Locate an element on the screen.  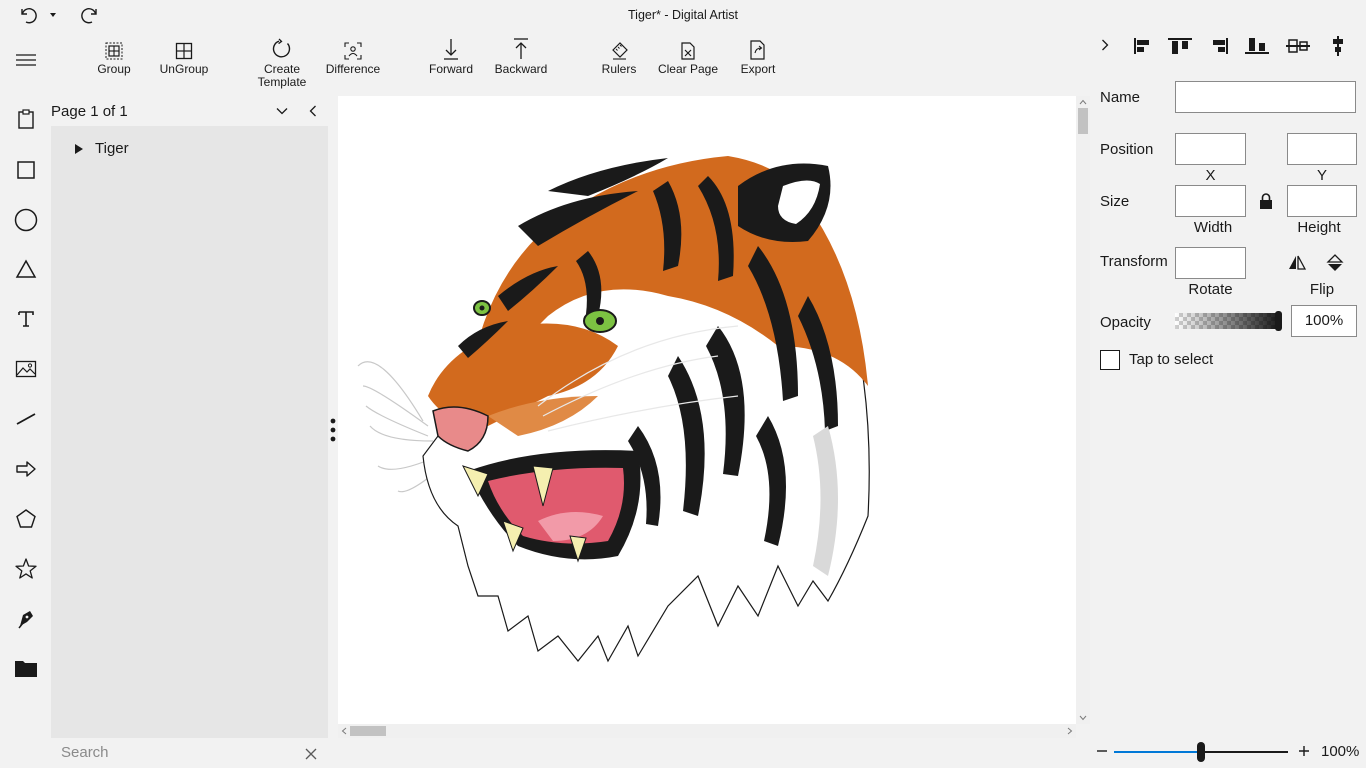
pentagon-tool is located at coordinates (25, 519).